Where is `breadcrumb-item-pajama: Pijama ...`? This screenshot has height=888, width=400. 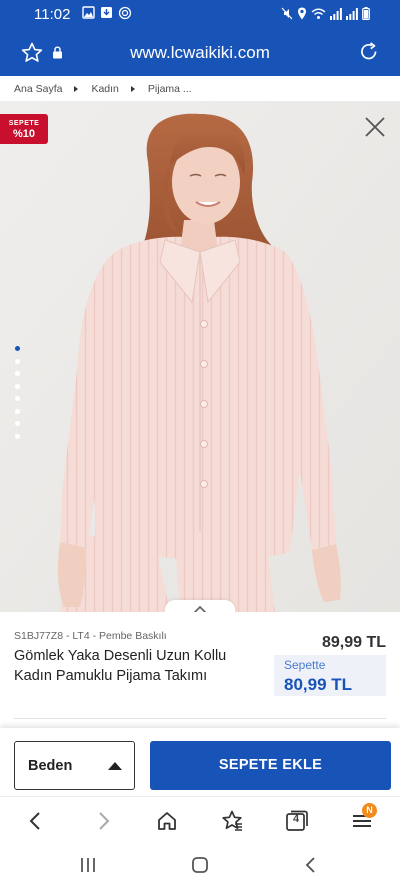 breadcrumb-item-pajama: Pijama ... is located at coordinates (170, 89).